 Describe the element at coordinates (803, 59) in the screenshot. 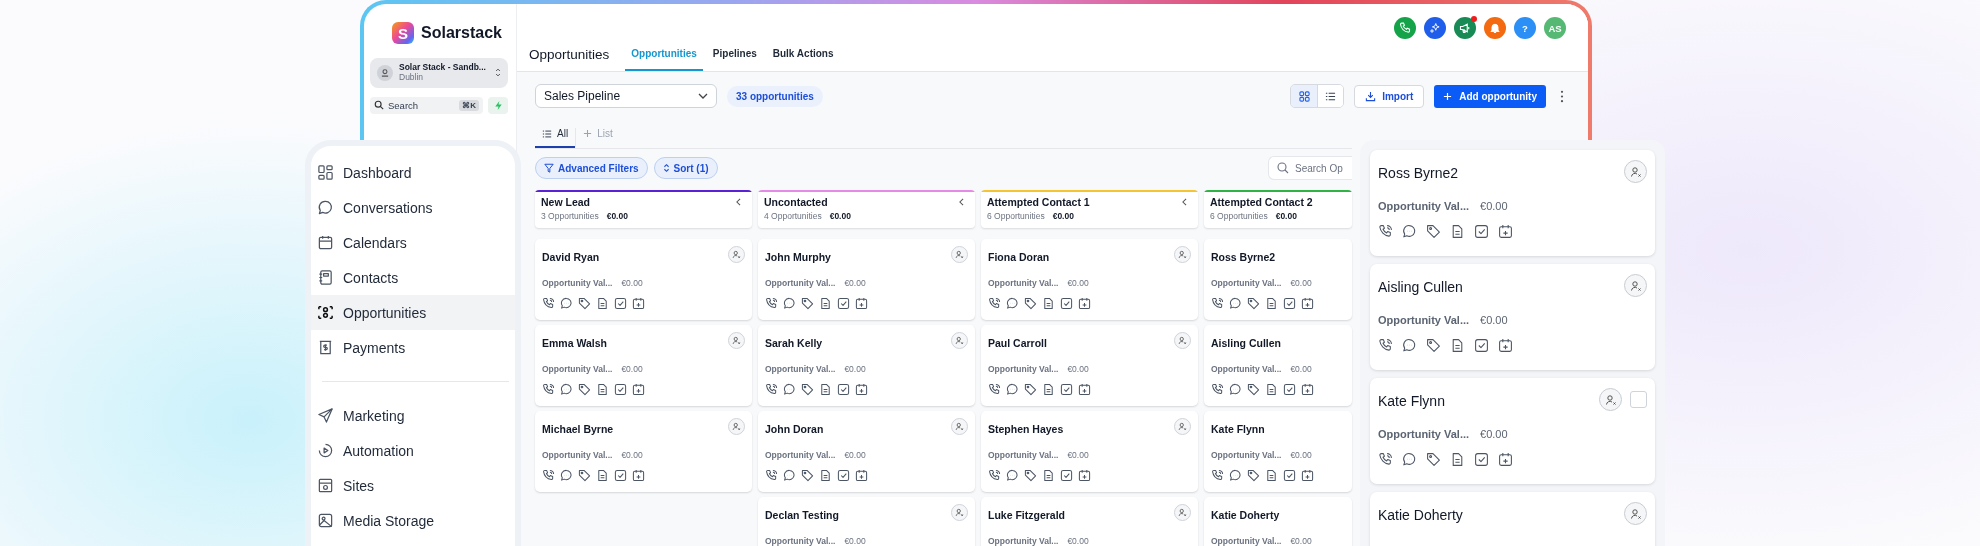

I see `tab: Bulk Actions` at that location.